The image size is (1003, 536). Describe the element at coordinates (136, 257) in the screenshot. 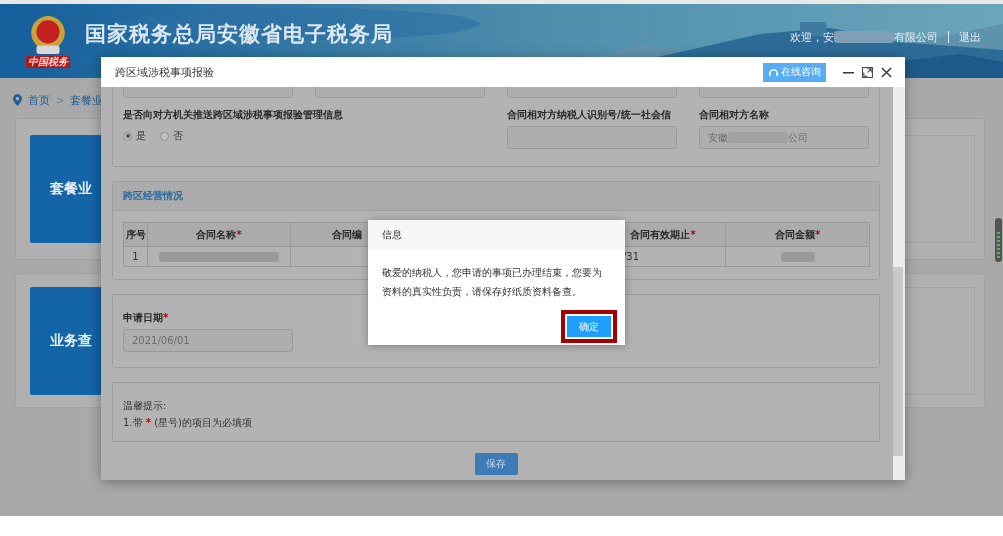

I see `table-cell: 1` at that location.